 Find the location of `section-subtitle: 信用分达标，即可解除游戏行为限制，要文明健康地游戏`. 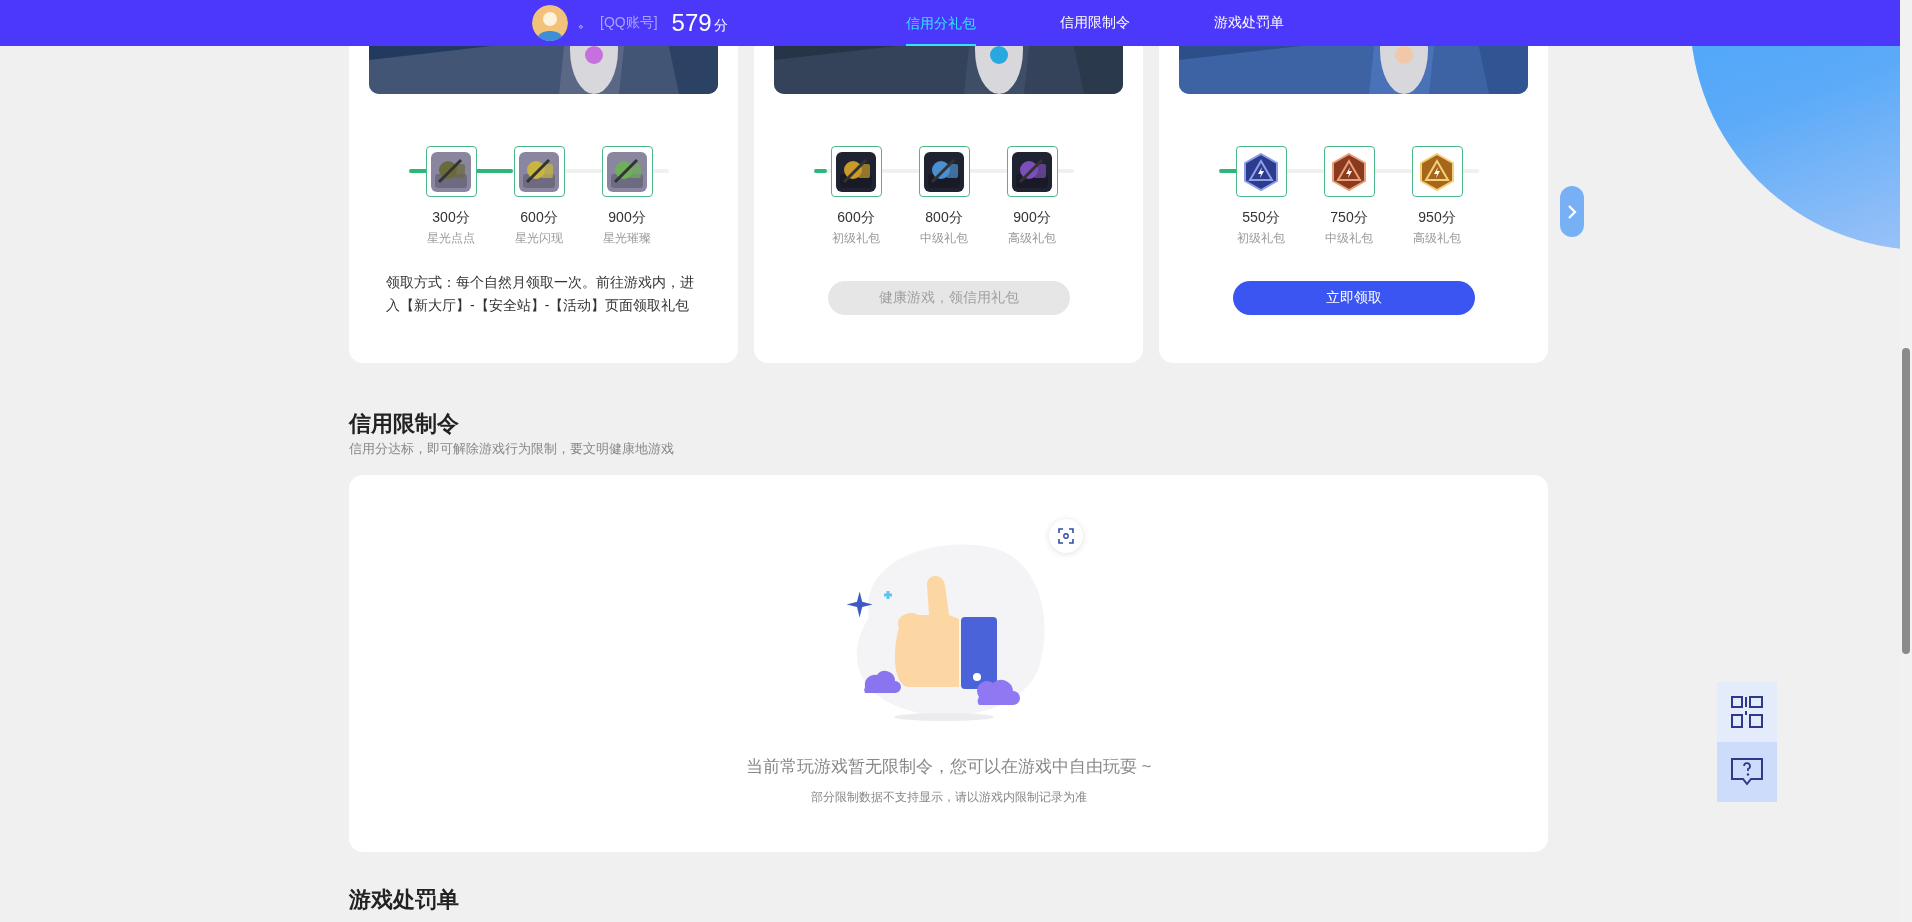

section-subtitle: 信用分达标，即可解除游戏行为限制，要文明健康地游戏 is located at coordinates (512, 449).